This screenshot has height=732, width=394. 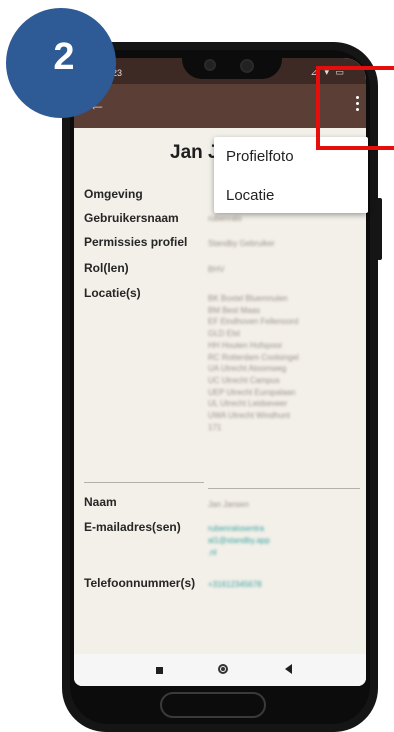 What do you see at coordinates (140, 583) in the screenshot?
I see `label-telefoon: Telefoonnummer(s)` at bounding box center [140, 583].